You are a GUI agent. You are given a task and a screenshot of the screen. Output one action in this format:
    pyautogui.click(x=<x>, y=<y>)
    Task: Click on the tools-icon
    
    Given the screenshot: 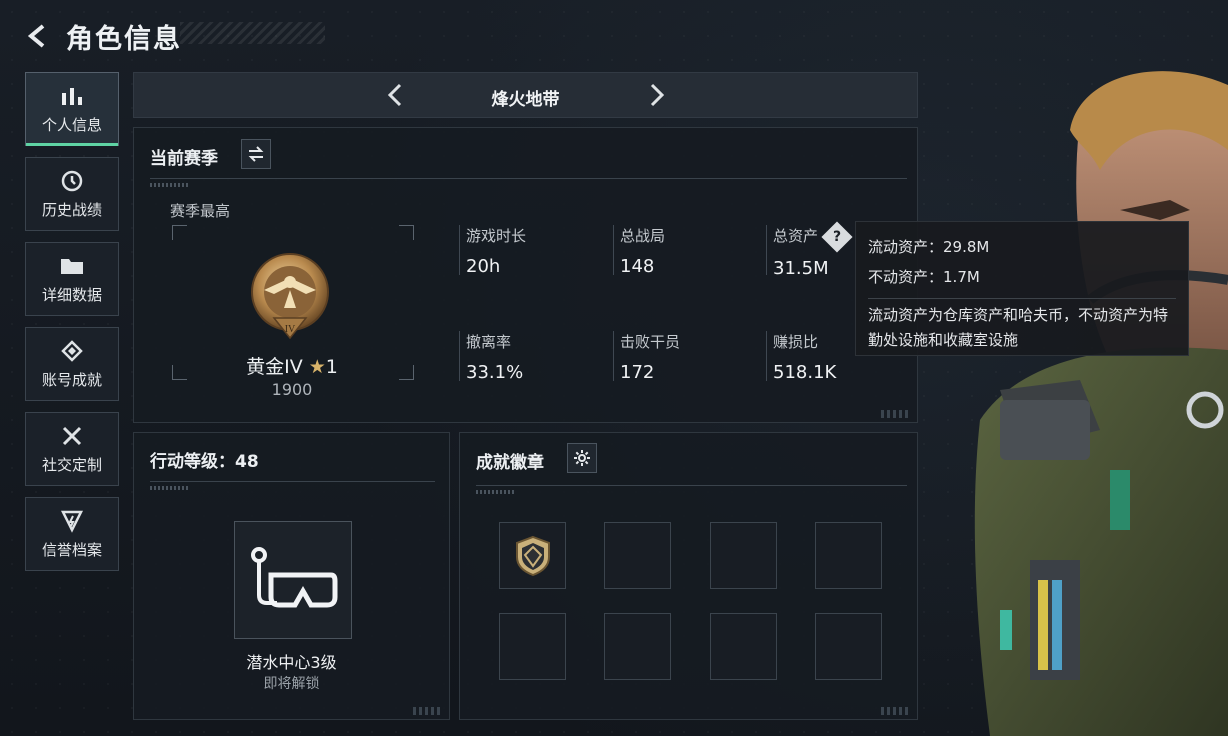 What is the action you would take?
    pyautogui.click(x=72, y=436)
    